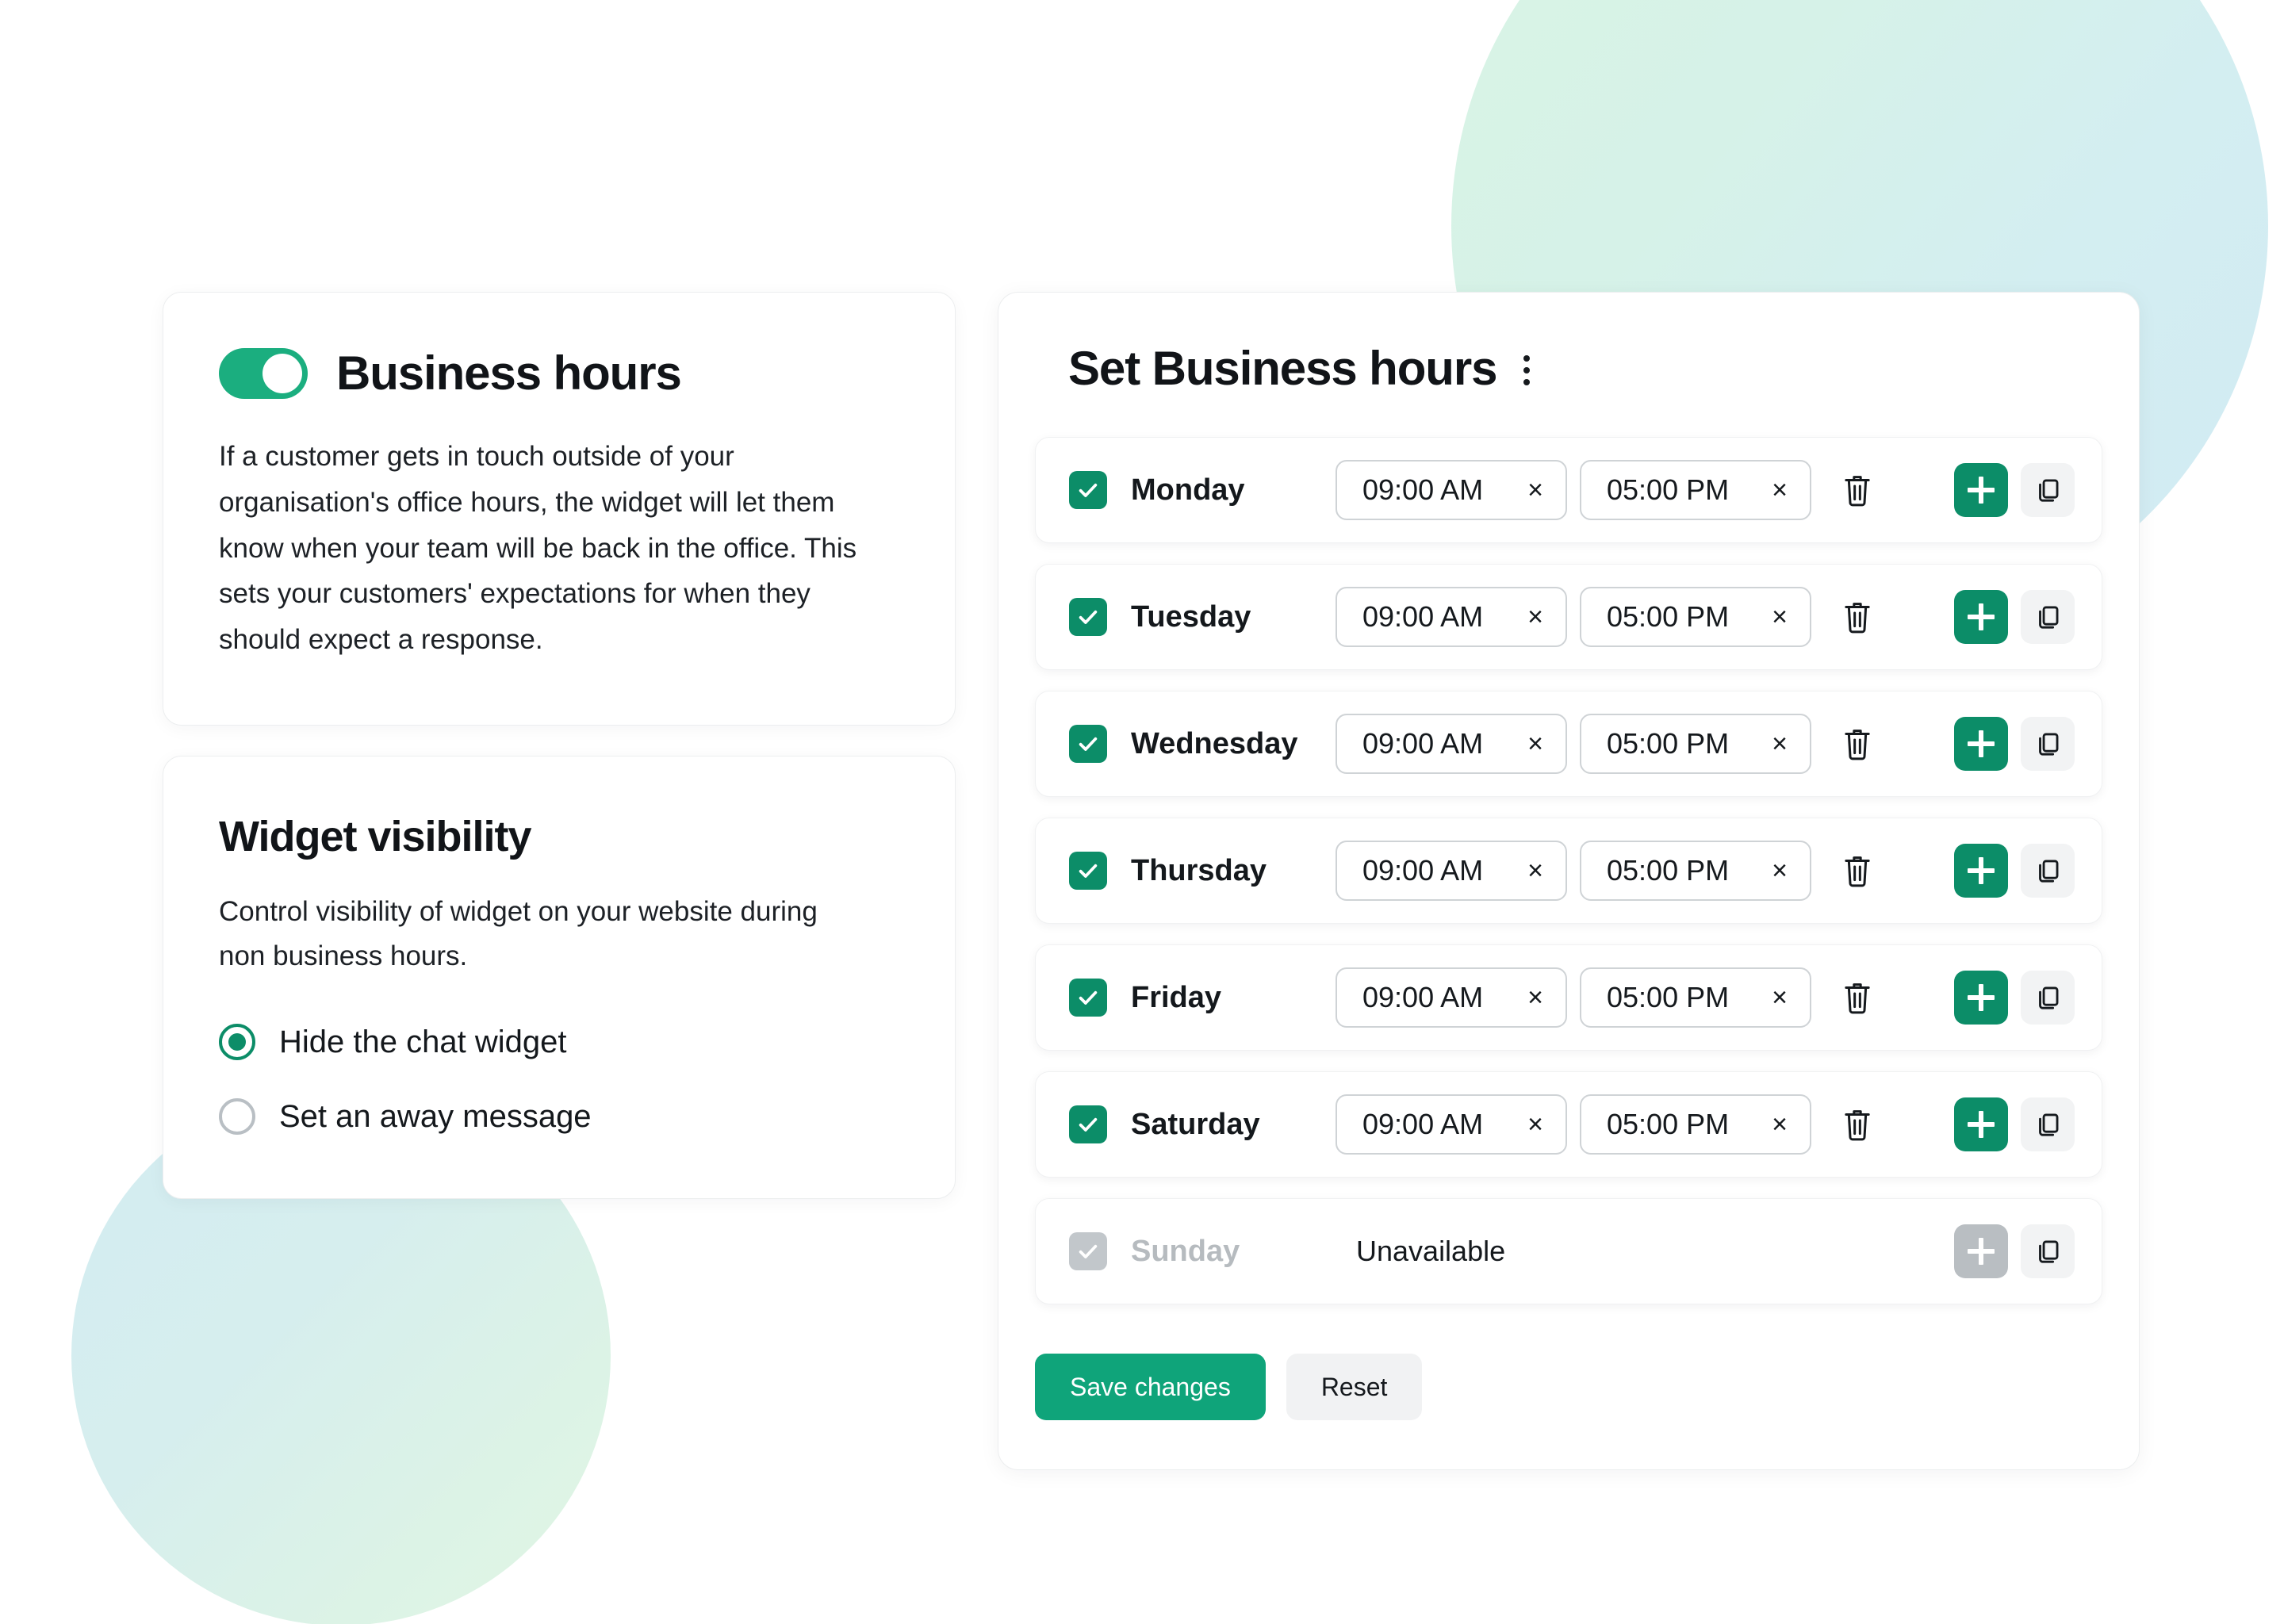 Image resolution: width=2284 pixels, height=1624 pixels. I want to click on table-row: Sunday Unavailable, so click(1568, 1251).